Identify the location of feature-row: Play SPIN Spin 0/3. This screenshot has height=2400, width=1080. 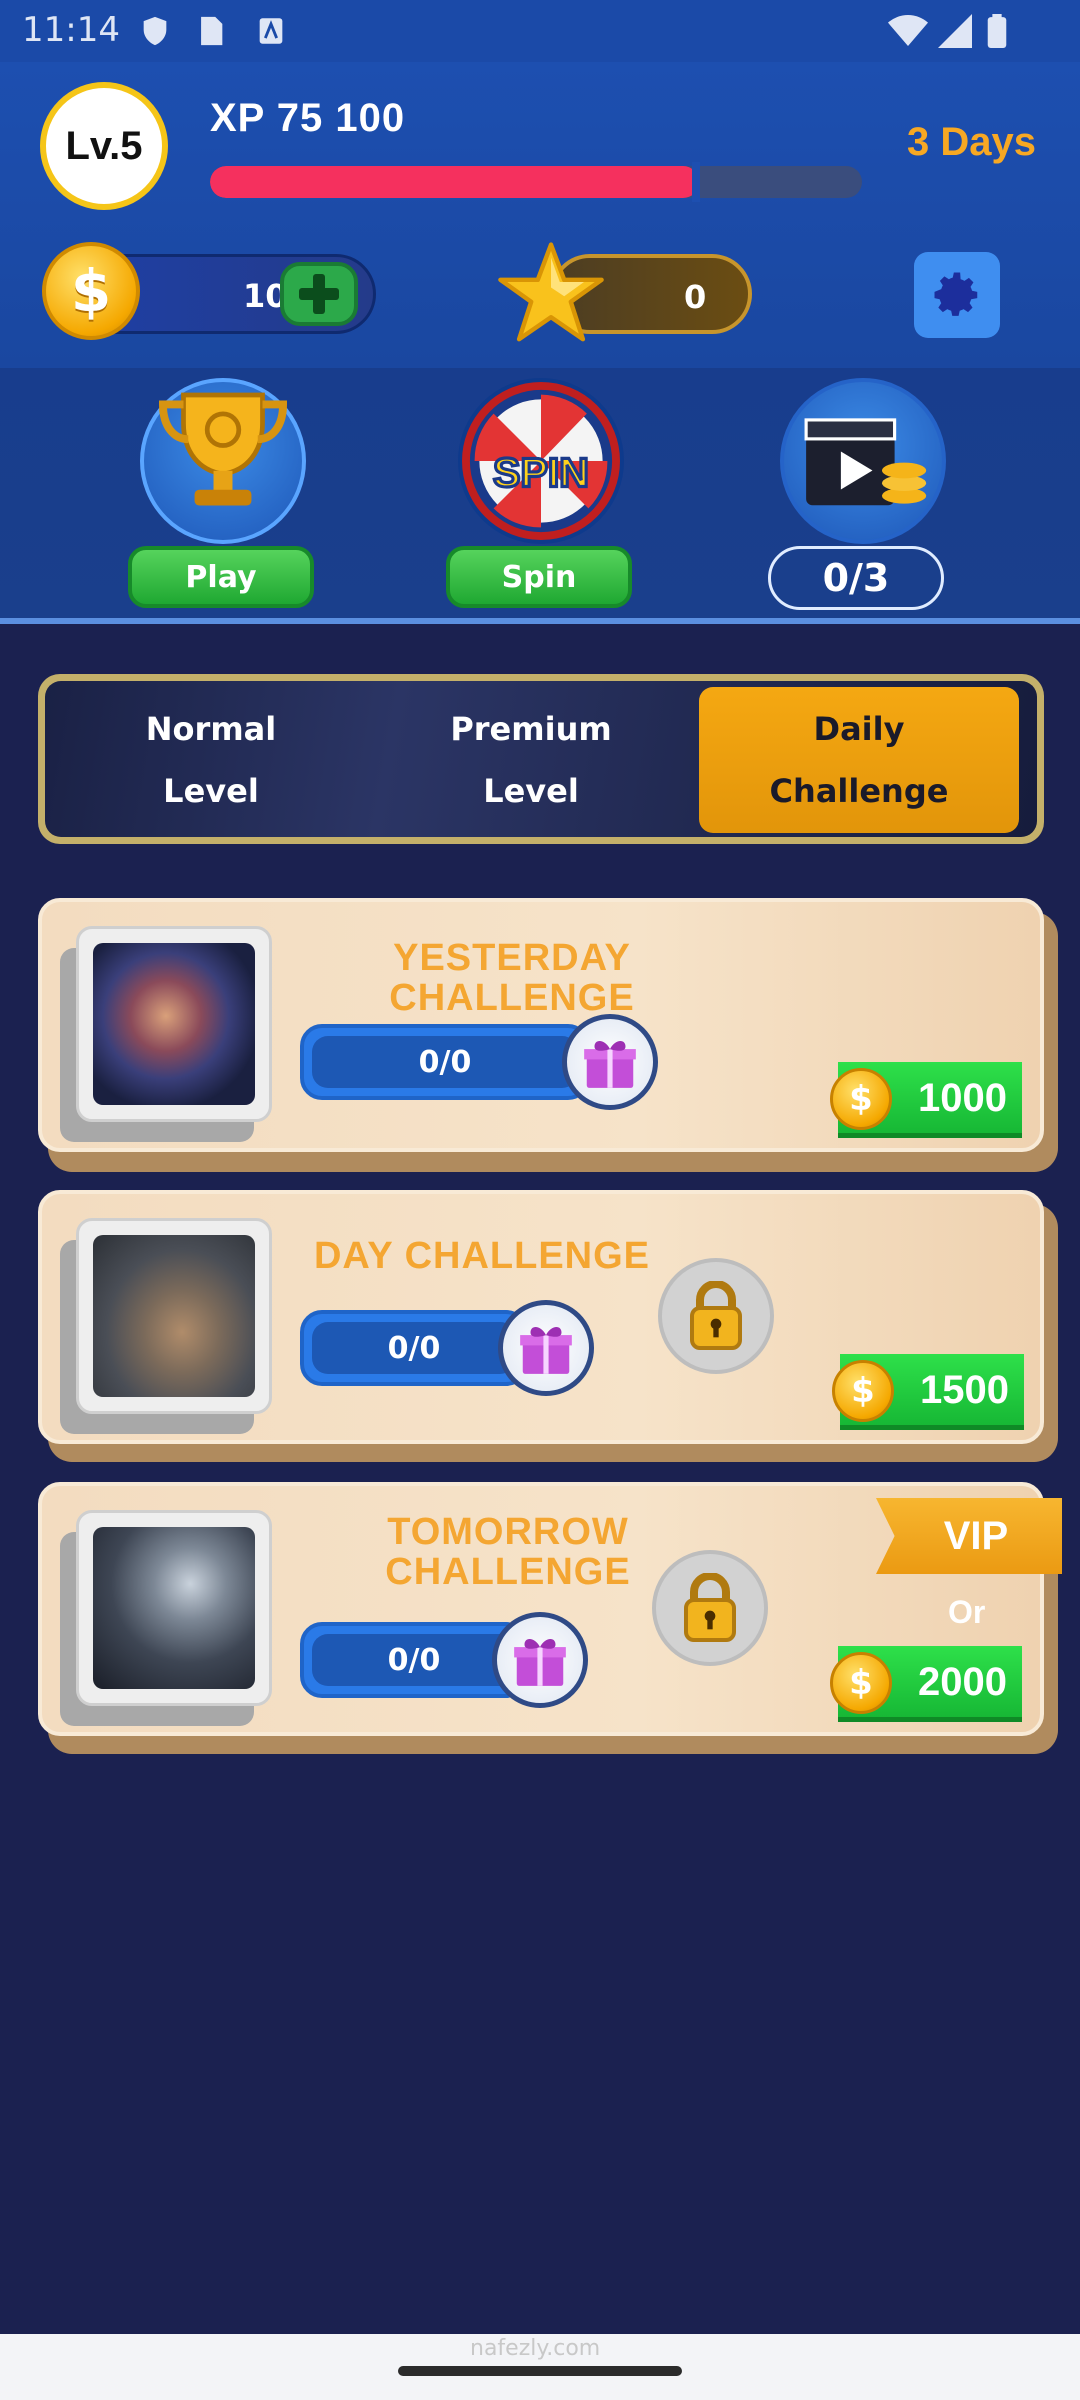
(540, 496).